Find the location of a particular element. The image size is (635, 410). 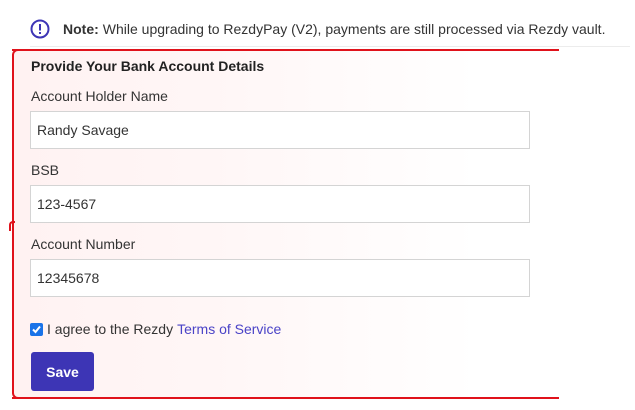

bsb-input is located at coordinates (280, 204).